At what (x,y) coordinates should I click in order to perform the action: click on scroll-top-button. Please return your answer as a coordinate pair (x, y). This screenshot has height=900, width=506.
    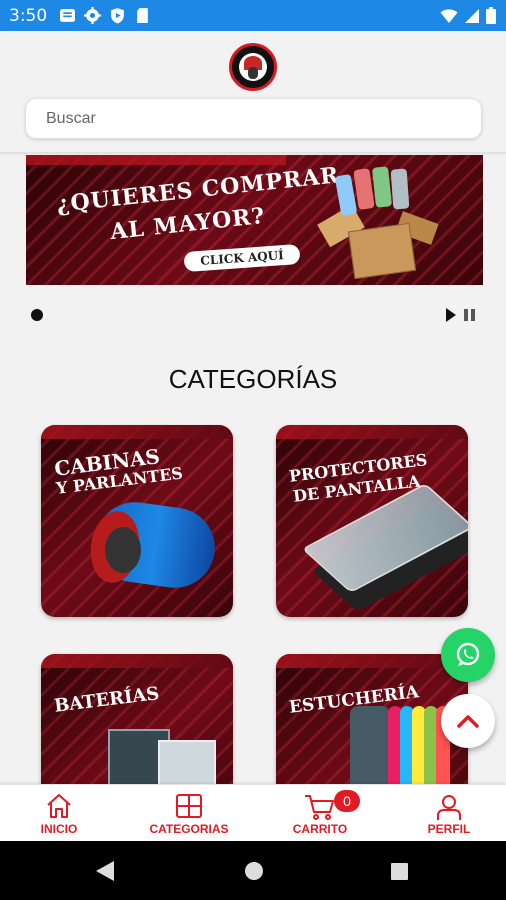
    Looking at the image, I should click on (468, 721).